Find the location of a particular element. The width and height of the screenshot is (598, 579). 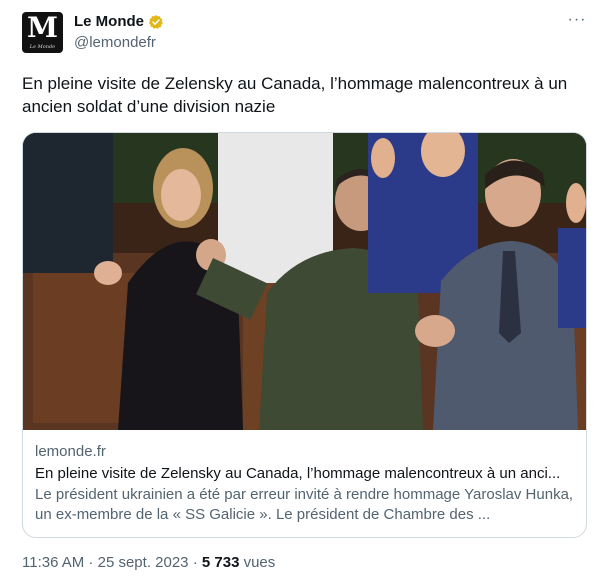

card-domain: lemonde.fr is located at coordinates (70, 451).